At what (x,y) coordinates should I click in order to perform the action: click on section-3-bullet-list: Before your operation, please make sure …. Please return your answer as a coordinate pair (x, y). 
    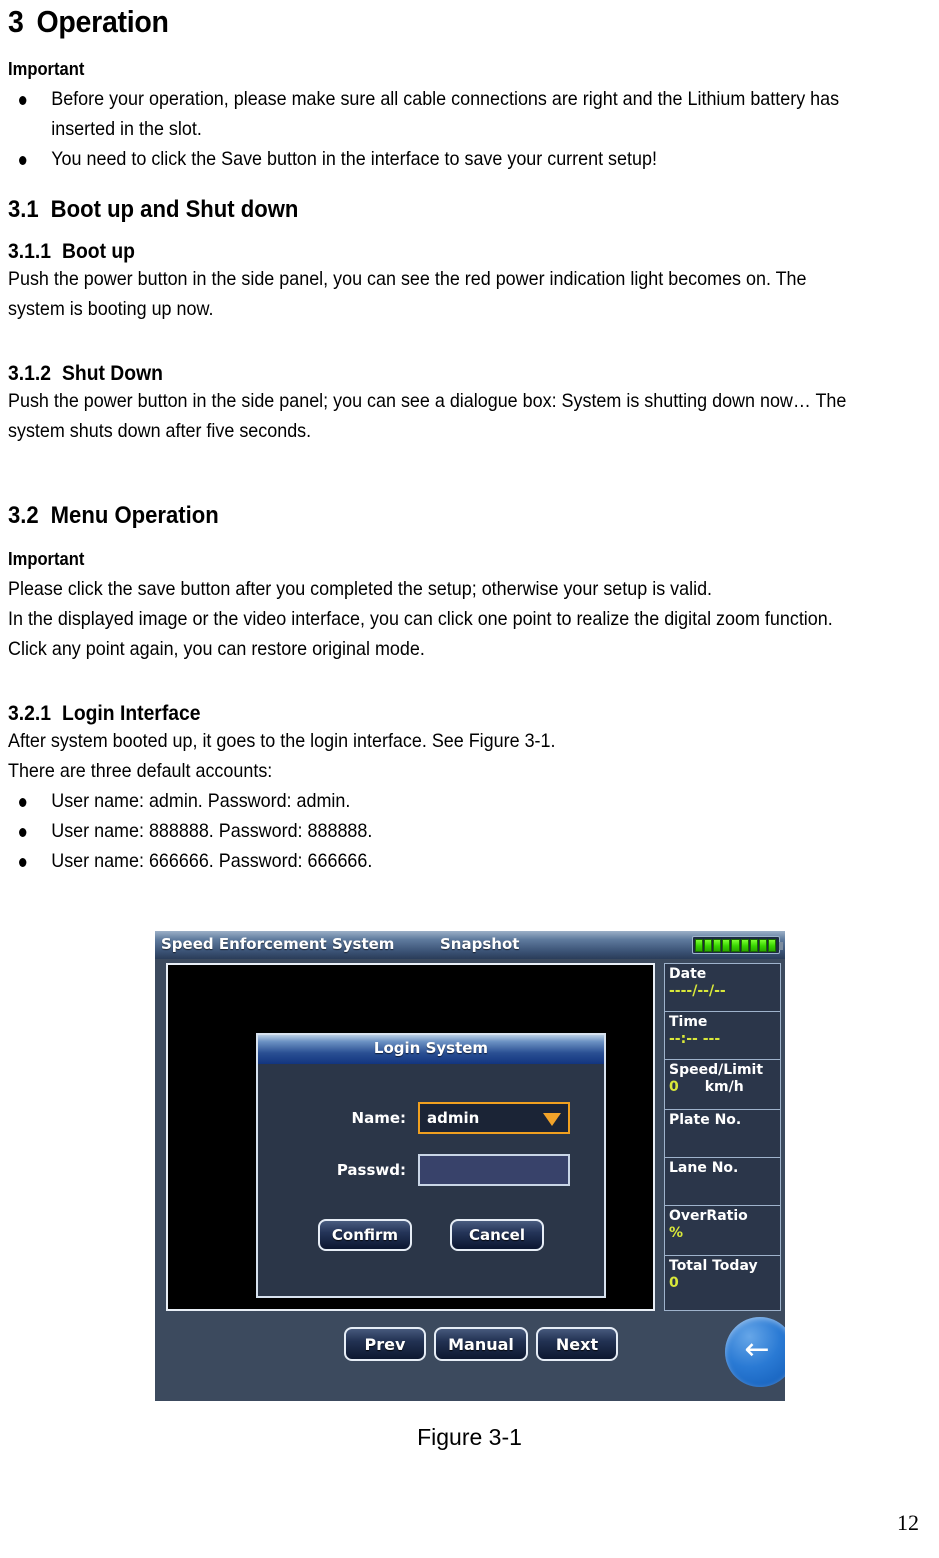
    Looking at the image, I should click on (433, 129).